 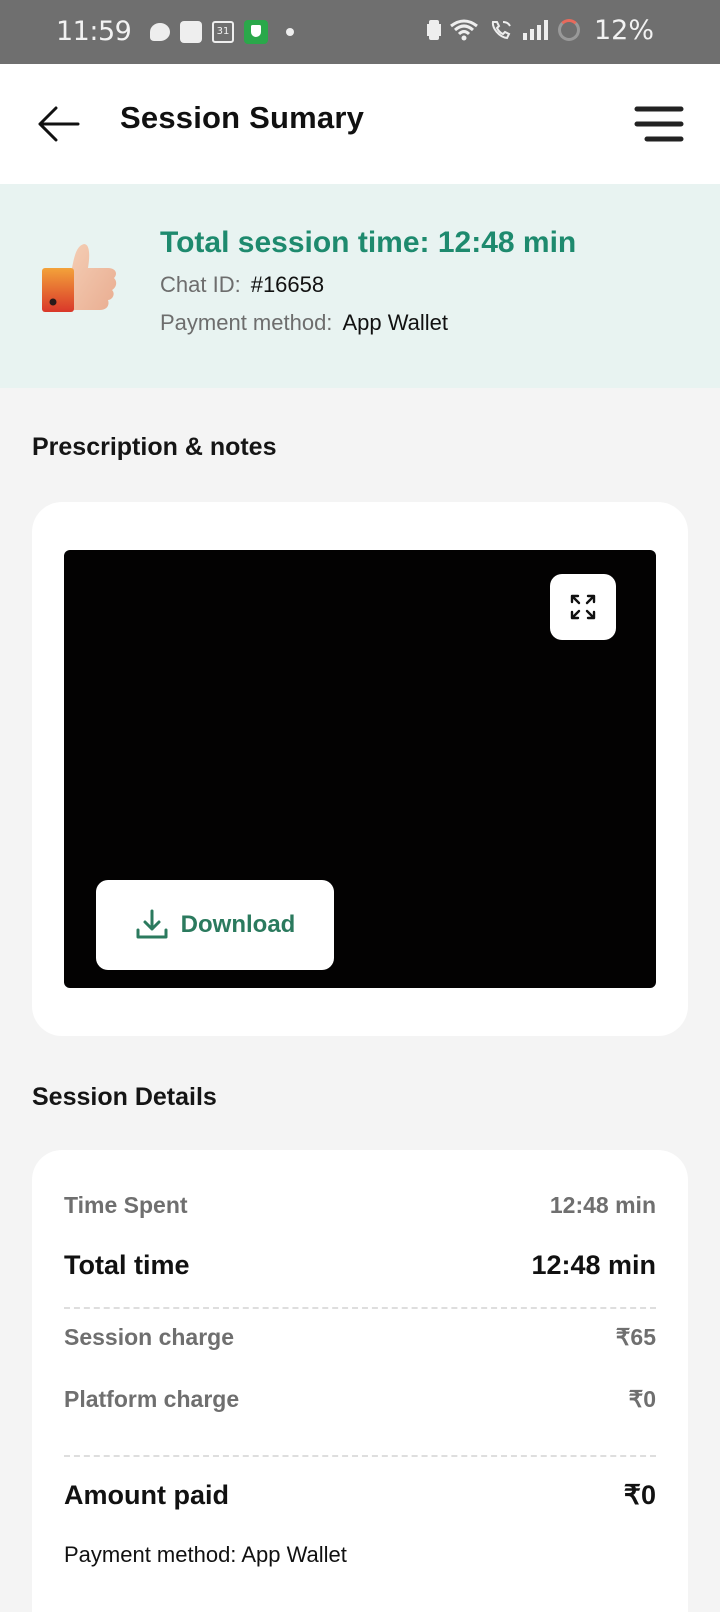 I want to click on system-icons, so click(x=504, y=30).